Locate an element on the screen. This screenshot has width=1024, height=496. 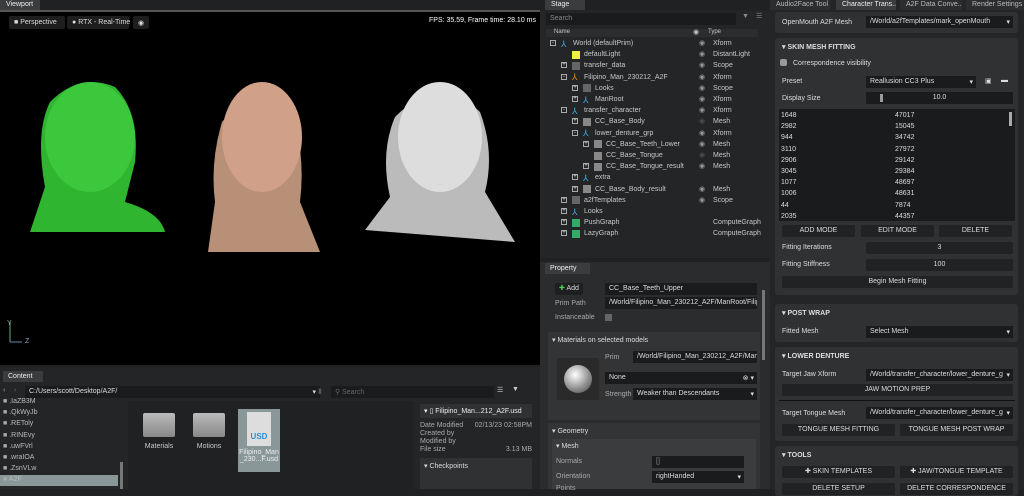
delete-button: DELETE is located at coordinates (975, 231).